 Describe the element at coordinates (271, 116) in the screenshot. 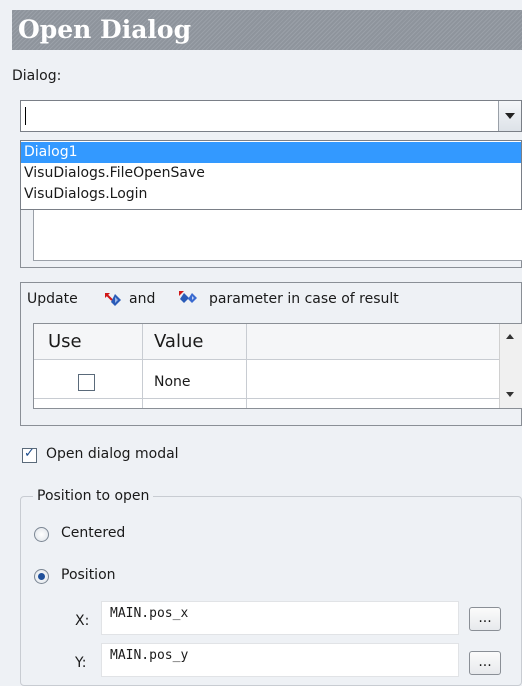

I see `dialog-combobox` at that location.